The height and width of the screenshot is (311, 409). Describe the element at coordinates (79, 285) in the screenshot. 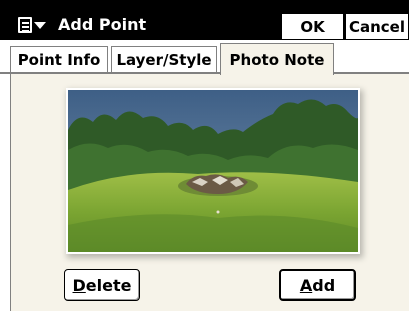

I see `delete-mnemonic: D` at that location.